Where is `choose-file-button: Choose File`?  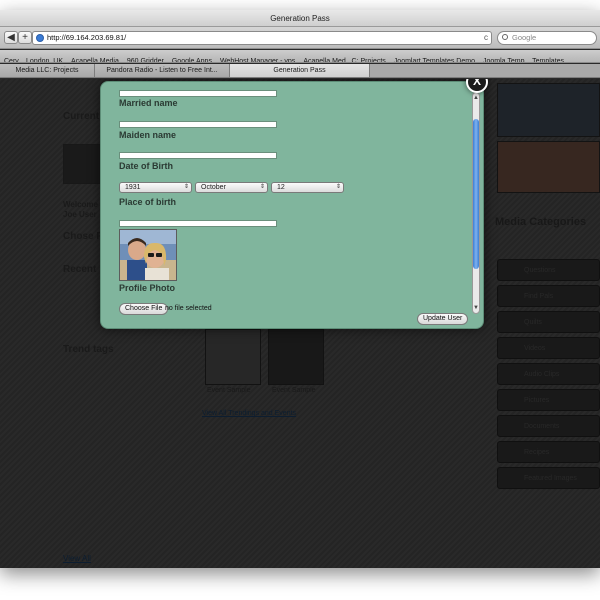
choose-file-button: Choose File is located at coordinates (144, 309).